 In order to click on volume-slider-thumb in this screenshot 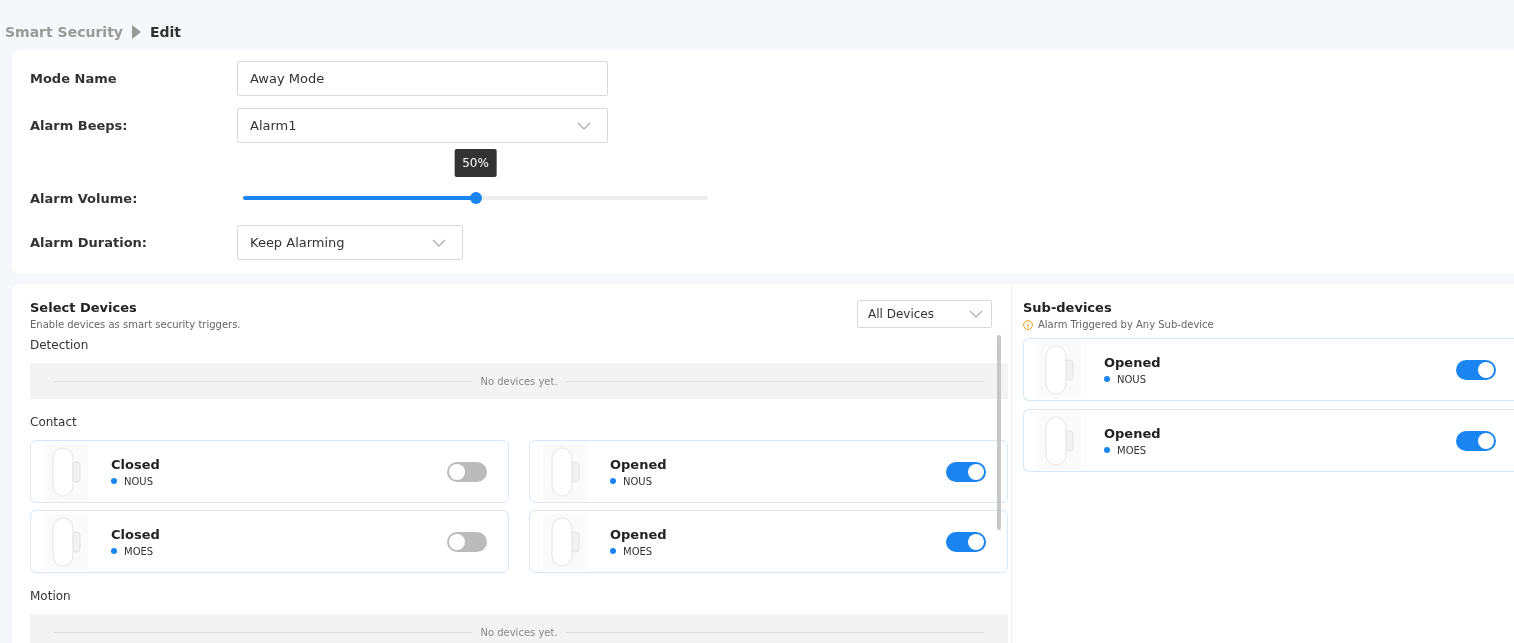, I will do `click(475, 198)`.